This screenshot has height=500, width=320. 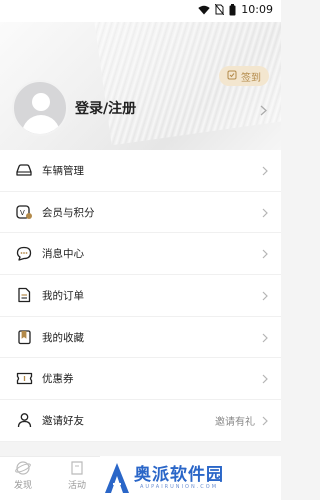 What do you see at coordinates (140, 254) in the screenshot?
I see `menu-item-message-center: 消息中心` at bounding box center [140, 254].